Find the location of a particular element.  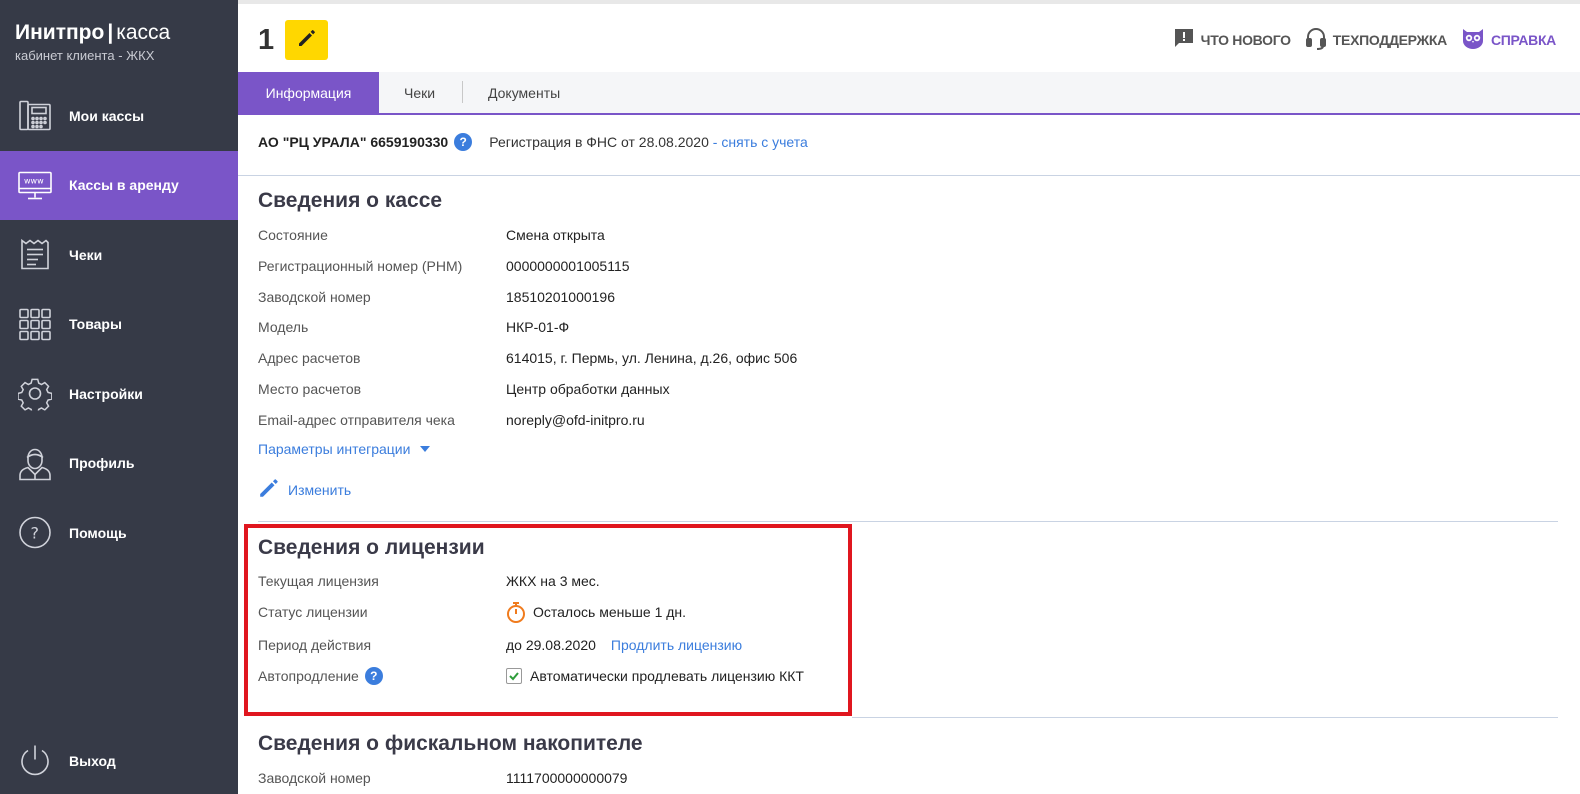

whats-new-label: Что нового is located at coordinates (1245, 39).